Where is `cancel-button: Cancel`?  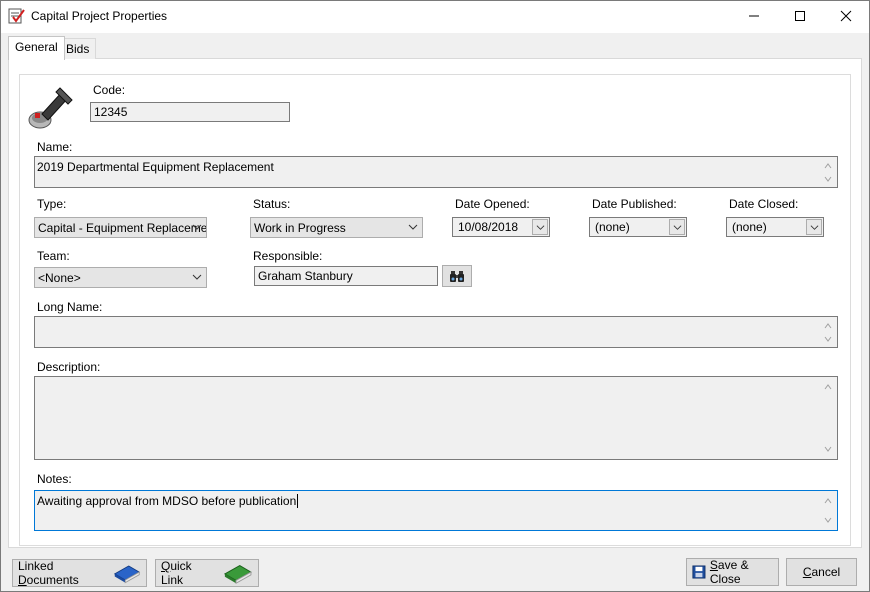 cancel-button: Cancel is located at coordinates (821, 572).